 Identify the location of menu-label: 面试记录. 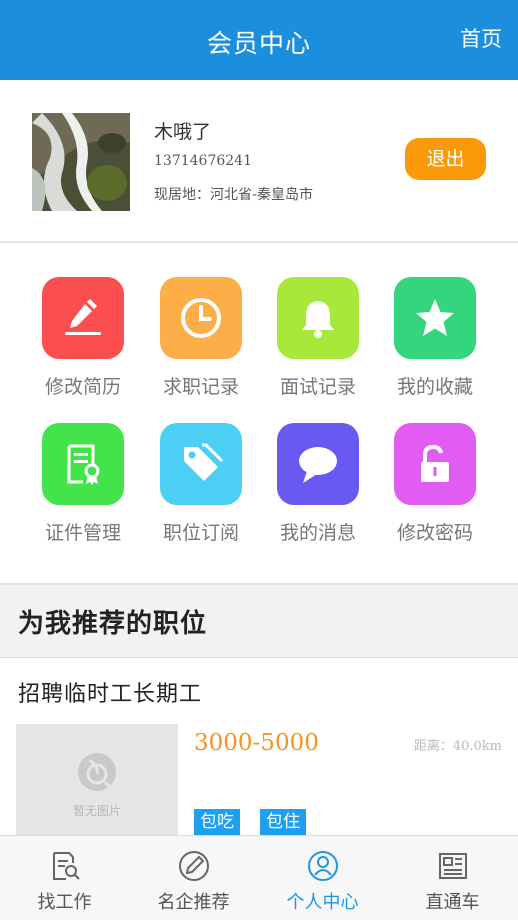
(317, 387).